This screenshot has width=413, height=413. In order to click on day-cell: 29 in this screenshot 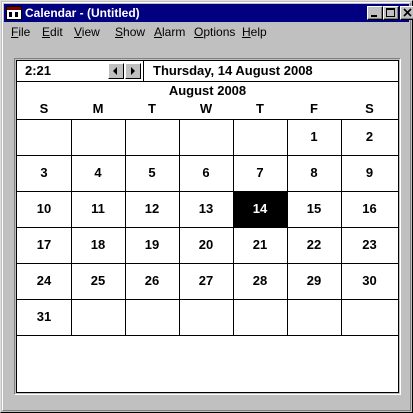, I will do `click(314, 281)`.